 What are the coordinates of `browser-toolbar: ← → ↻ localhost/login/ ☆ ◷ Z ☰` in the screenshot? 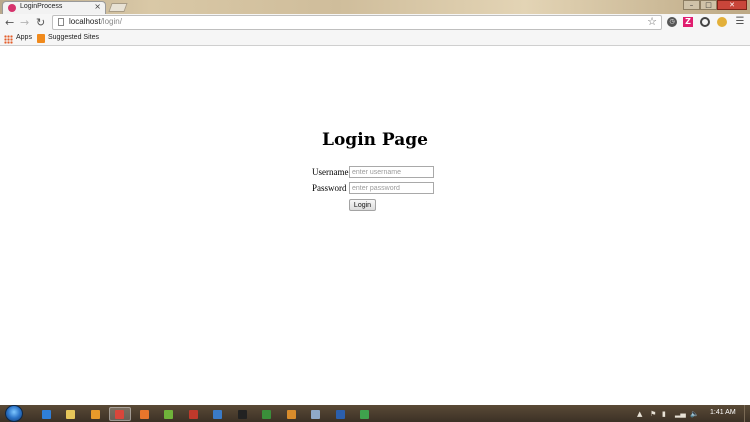 It's located at (375, 23).